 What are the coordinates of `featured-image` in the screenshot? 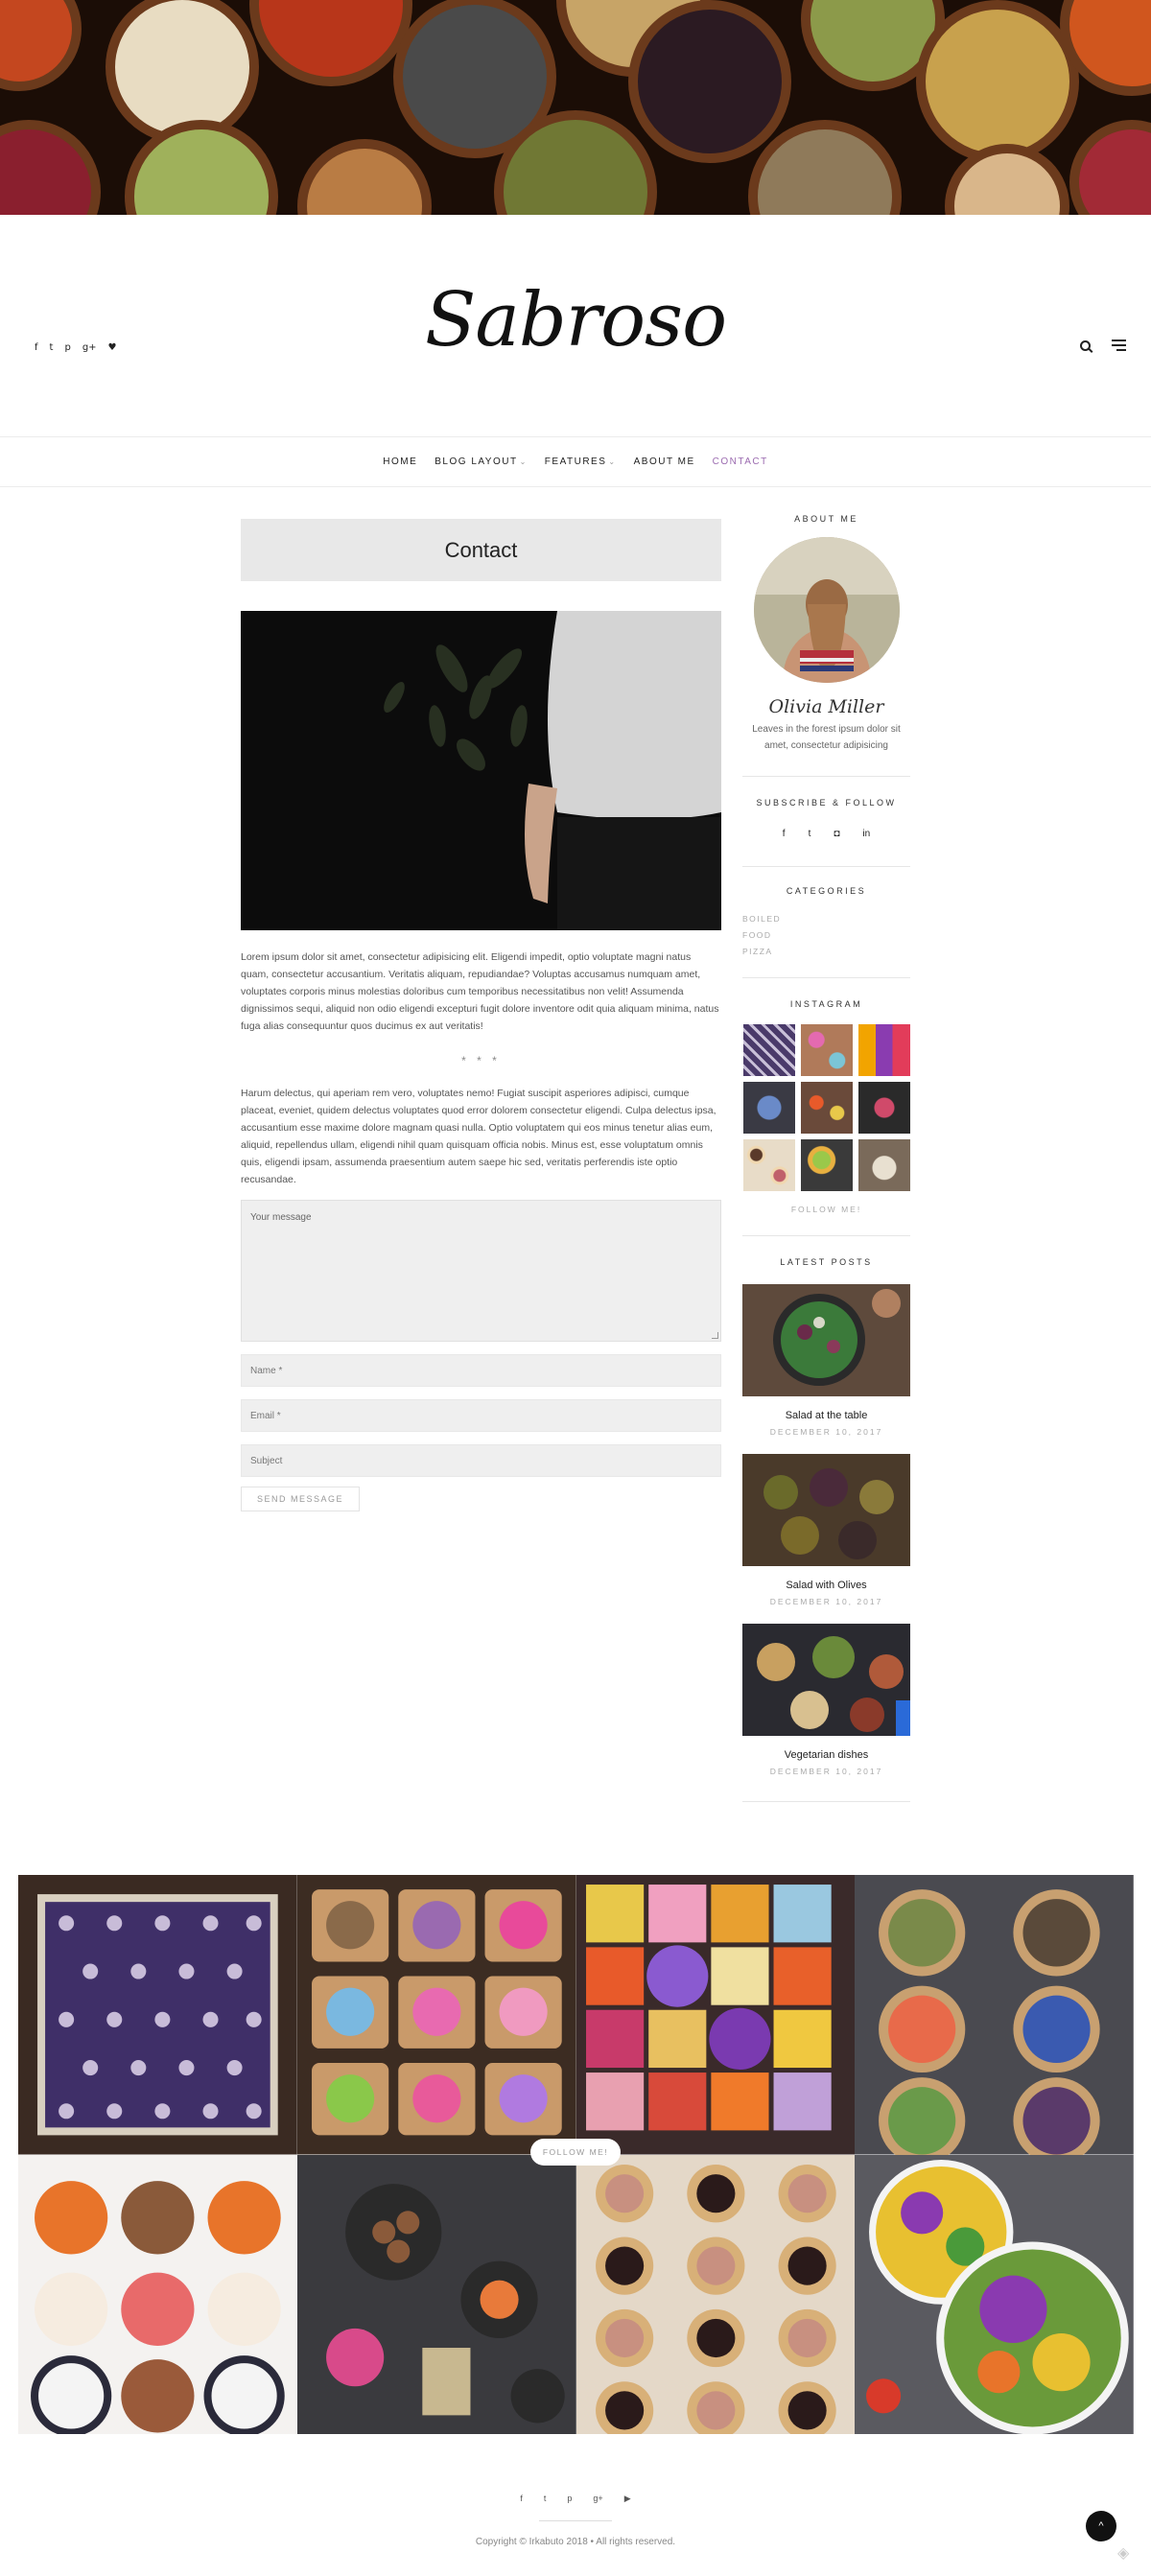 It's located at (481, 770).